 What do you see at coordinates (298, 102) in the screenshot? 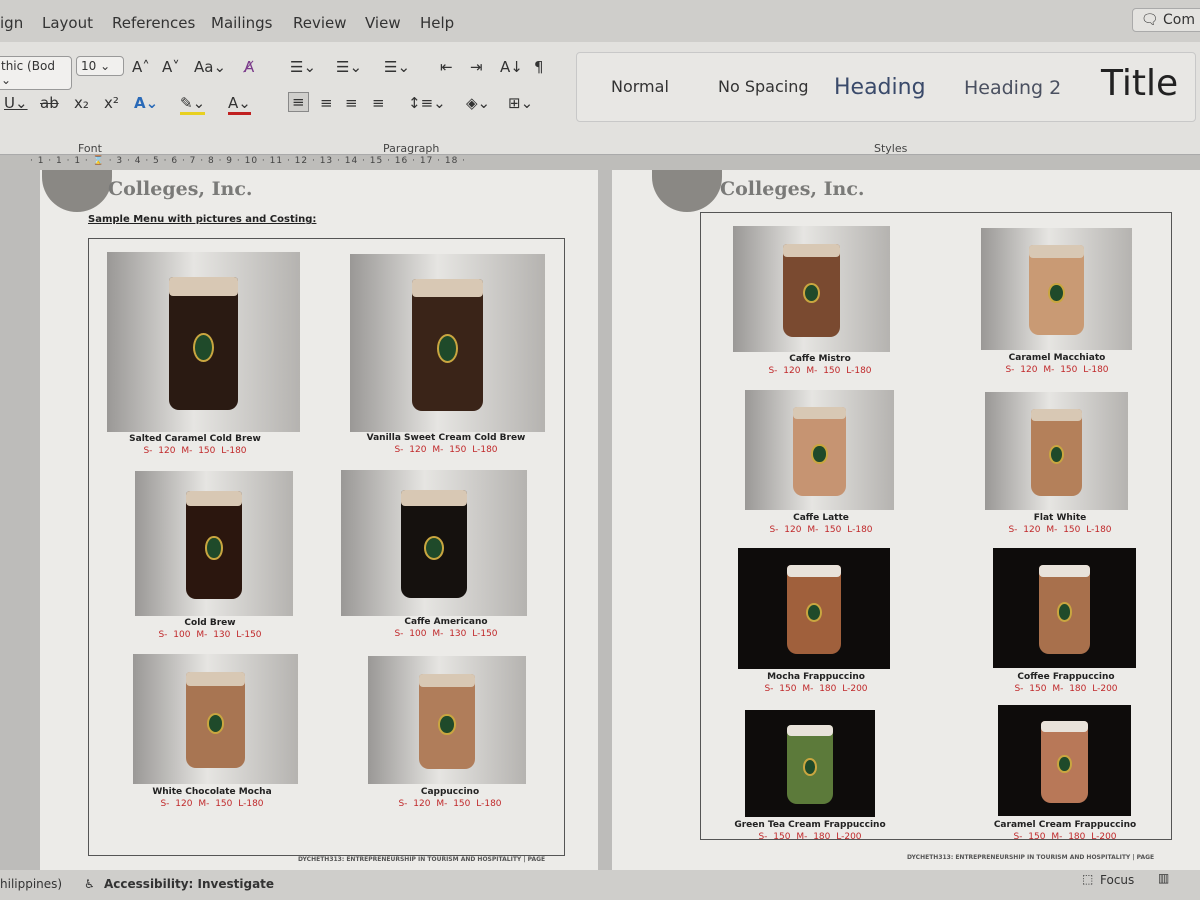
I see `align-left-icon: ≡` at bounding box center [298, 102].